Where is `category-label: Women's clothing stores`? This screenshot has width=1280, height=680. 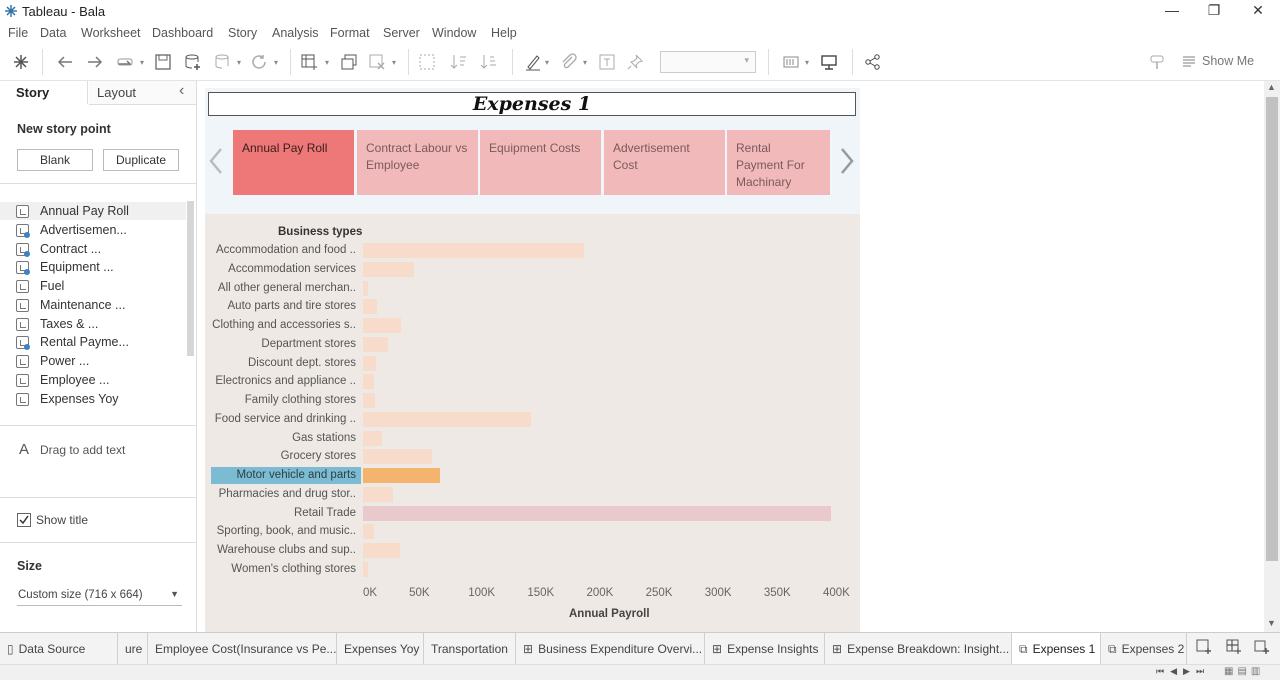 category-label: Women's clothing stores is located at coordinates (293, 569).